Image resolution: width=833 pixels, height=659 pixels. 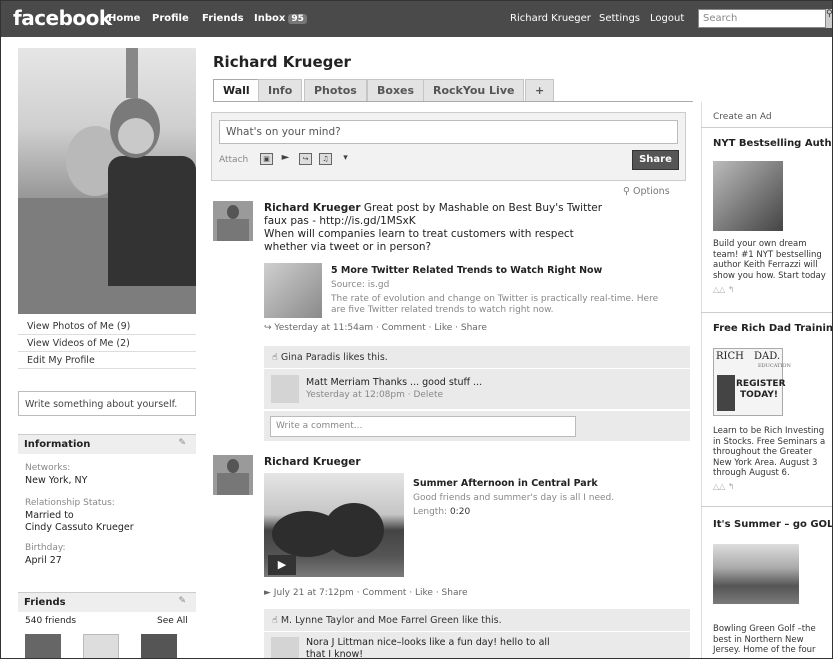 What do you see at coordinates (340, 221) in the screenshot?
I see `post-link-line: faux pas - http://is.gd/1MSxK` at bounding box center [340, 221].